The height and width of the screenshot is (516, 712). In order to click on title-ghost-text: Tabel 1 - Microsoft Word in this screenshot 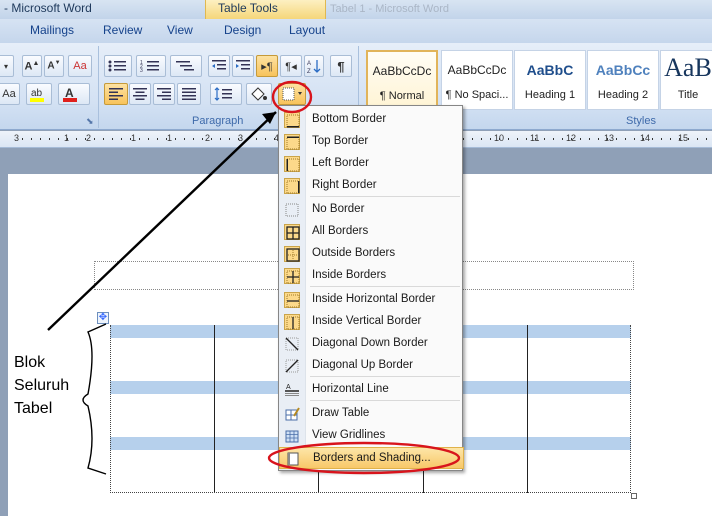, I will do `click(390, 9)`.